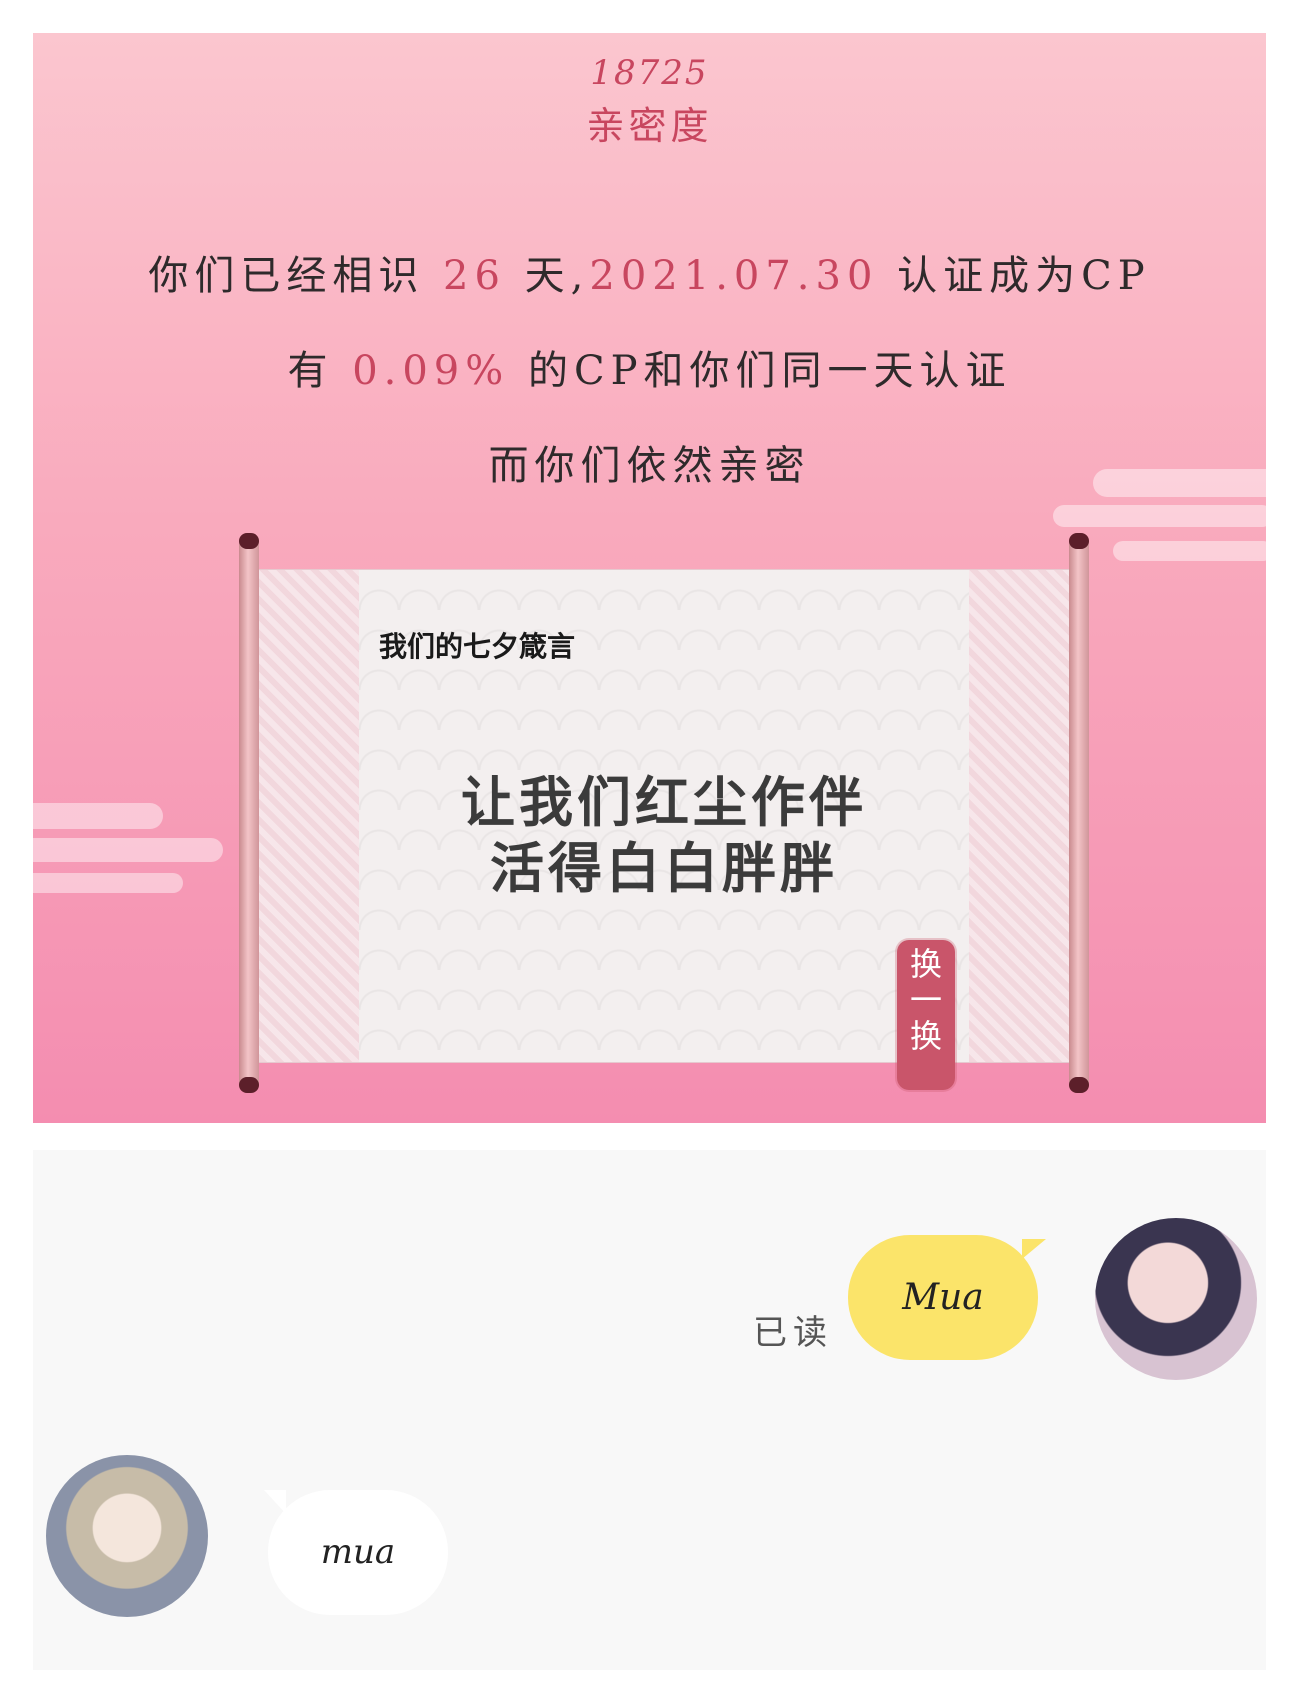 The width and height of the screenshot is (1300, 1700). What do you see at coordinates (431, 371) in the screenshot?
I see `same-day-percent: 0.09%` at bounding box center [431, 371].